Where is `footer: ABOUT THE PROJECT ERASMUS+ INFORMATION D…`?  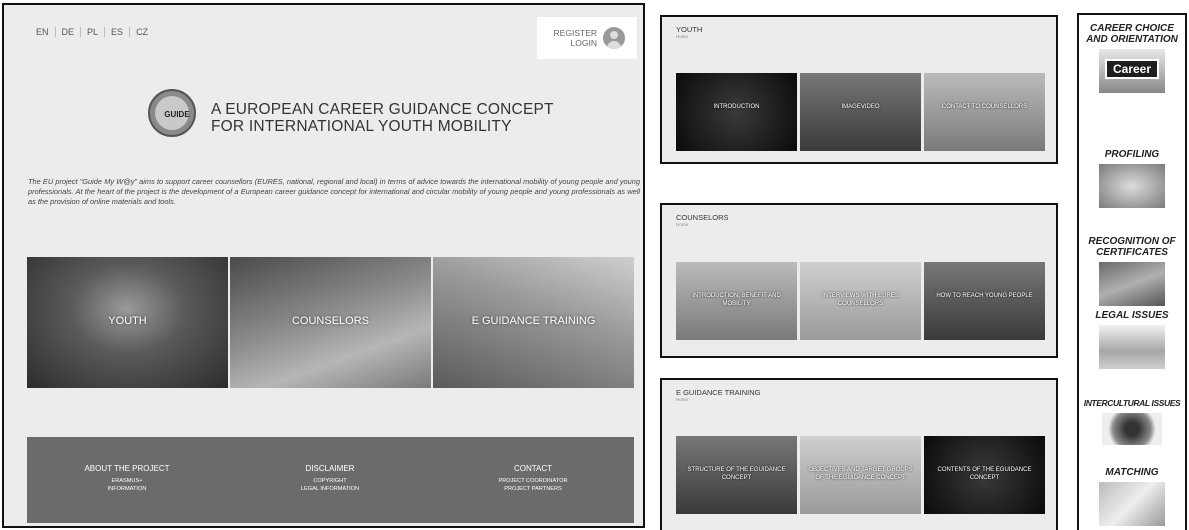 footer: ABOUT THE PROJECT ERASMUS+ INFORMATION D… is located at coordinates (330, 480).